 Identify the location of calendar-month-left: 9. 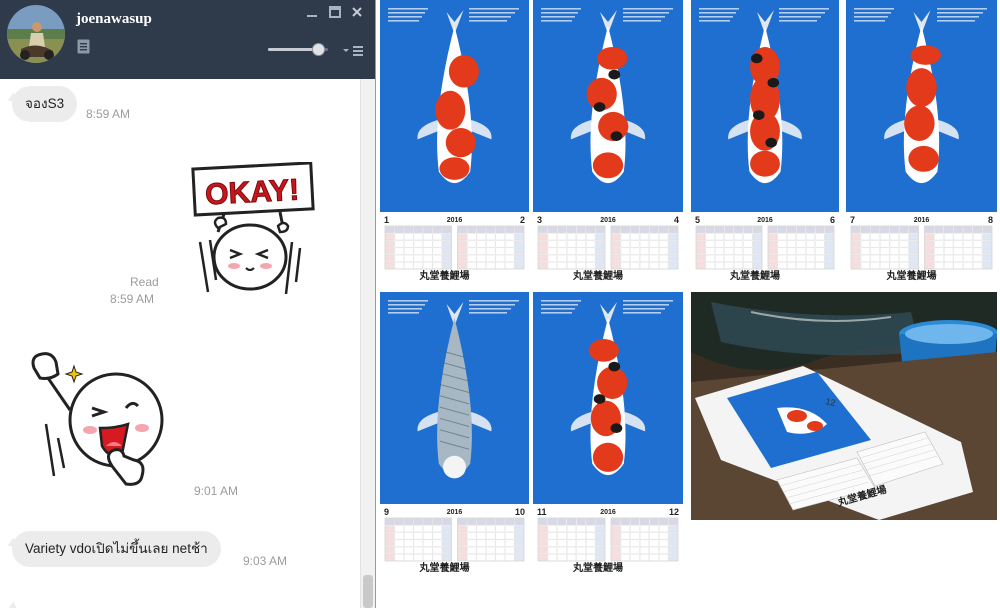
(386, 512).